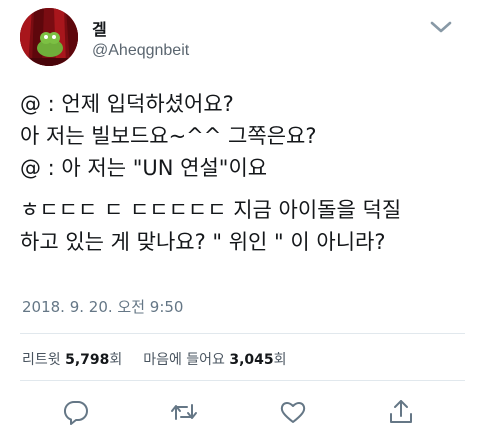 The image size is (480, 439). What do you see at coordinates (144, 168) in the screenshot?
I see `tweet-line: @ : 아 저는 "UN 연설"이요` at bounding box center [144, 168].